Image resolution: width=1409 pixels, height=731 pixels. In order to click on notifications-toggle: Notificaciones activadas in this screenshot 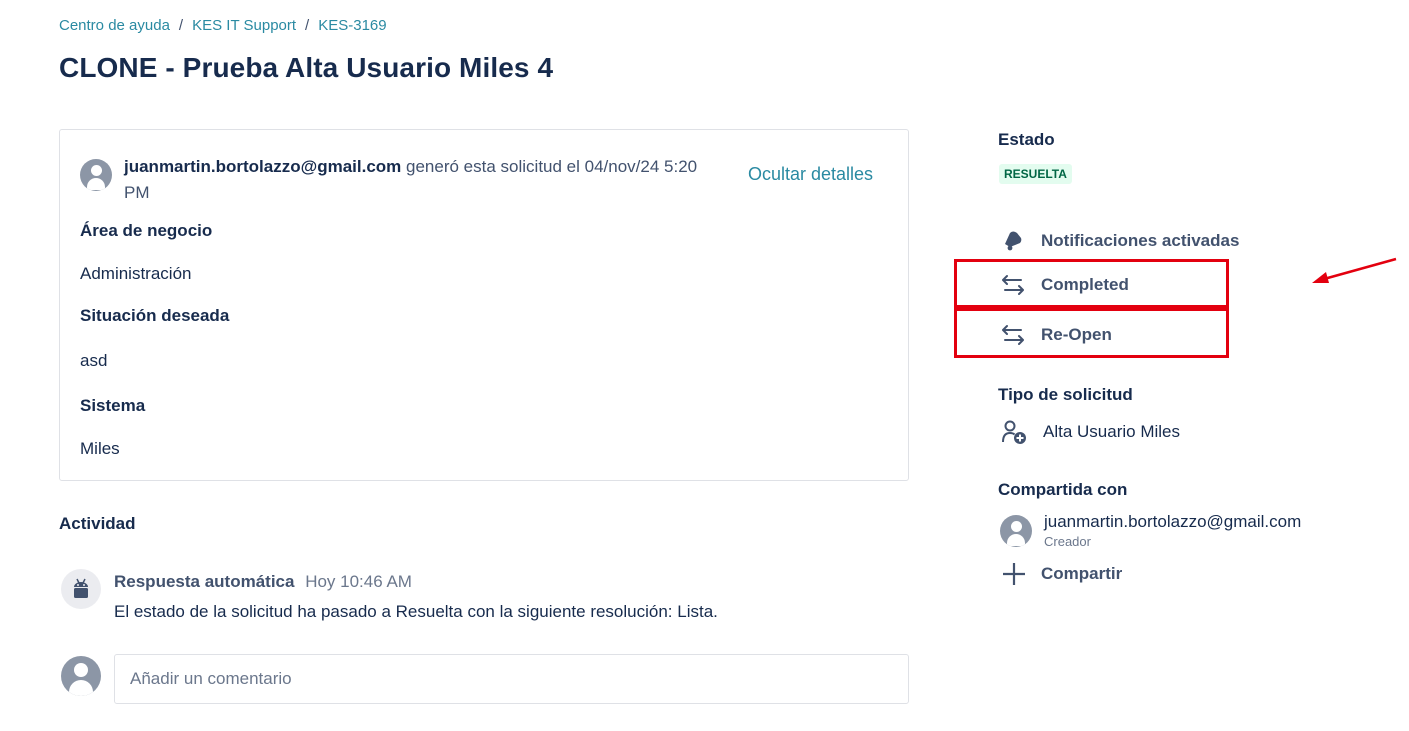, I will do `click(1120, 241)`.